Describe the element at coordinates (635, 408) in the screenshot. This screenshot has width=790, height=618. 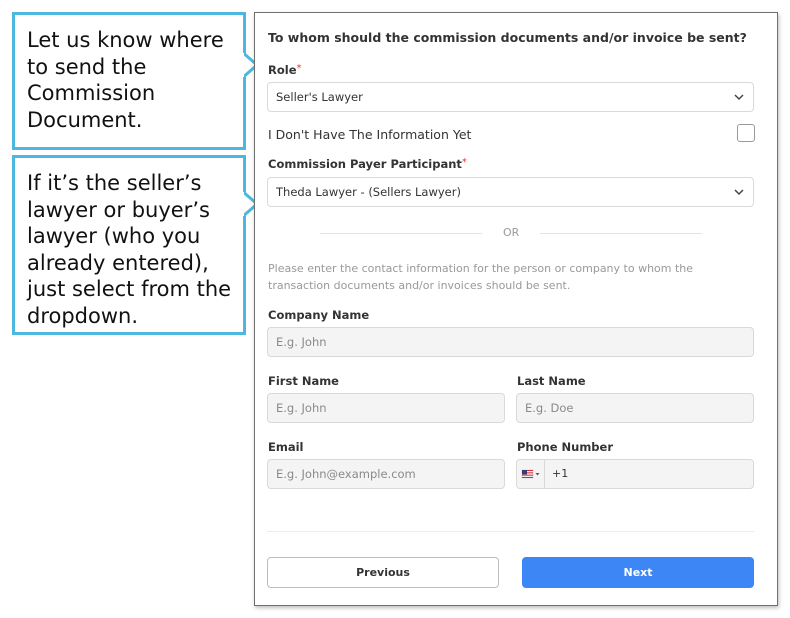
I see `last-name-input` at that location.